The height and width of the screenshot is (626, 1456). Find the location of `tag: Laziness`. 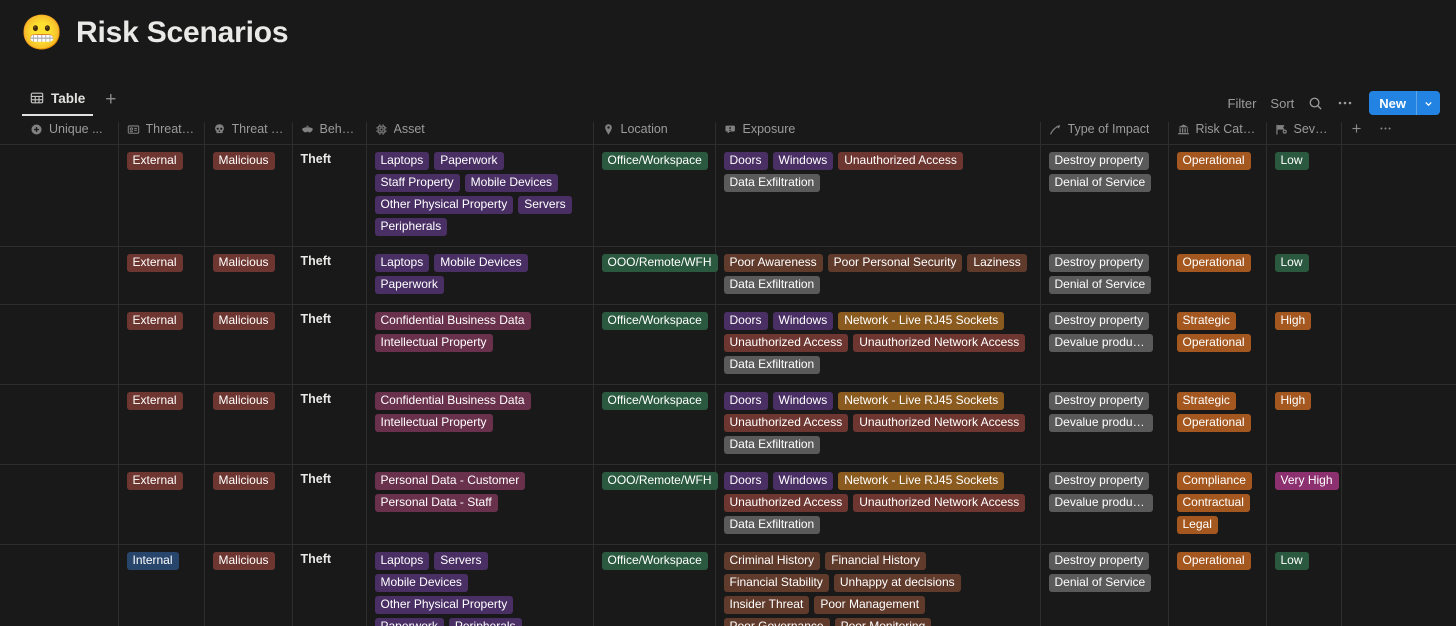

tag: Laziness is located at coordinates (997, 262).